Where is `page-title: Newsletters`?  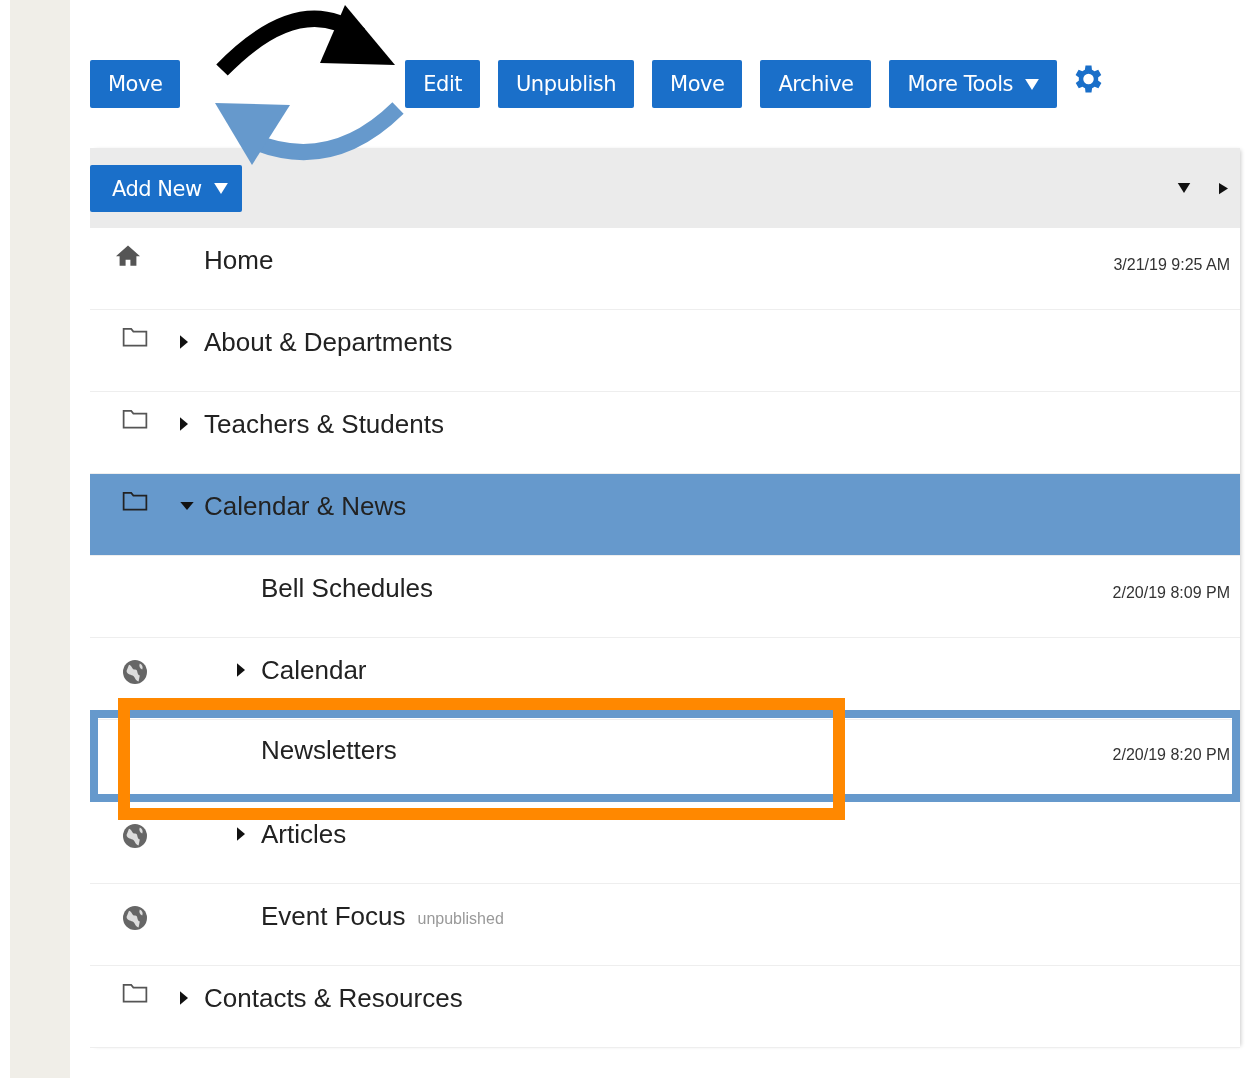
page-title: Newsletters is located at coordinates (329, 750).